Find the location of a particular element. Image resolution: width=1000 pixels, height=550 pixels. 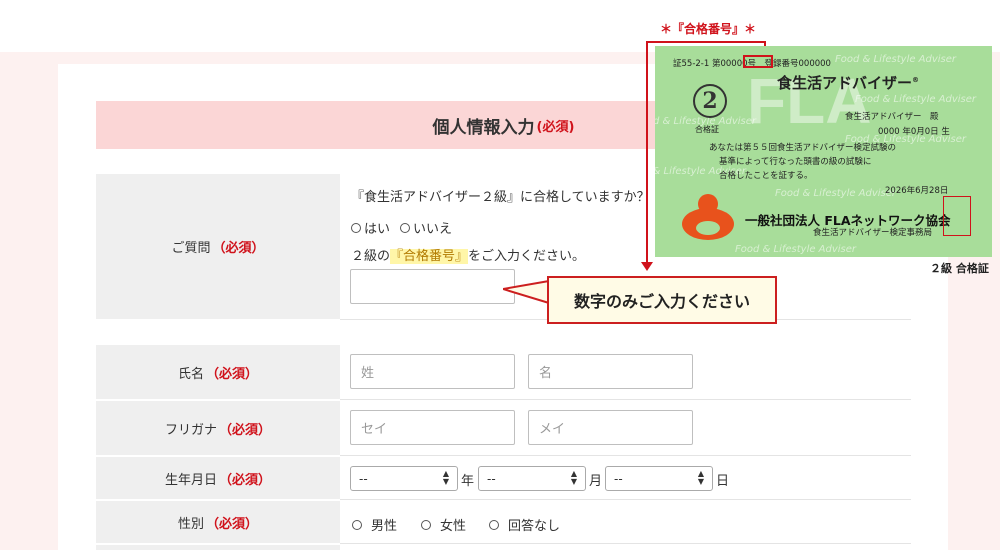

radio-no-label: いいえ is located at coordinates (433, 229).